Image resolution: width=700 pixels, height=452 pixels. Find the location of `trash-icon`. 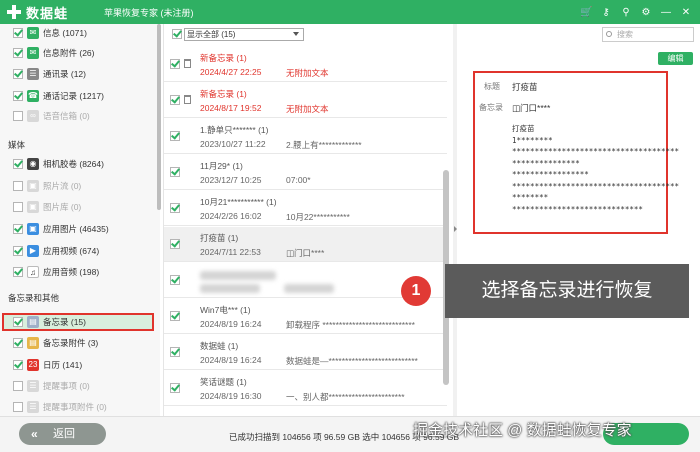

trash-icon is located at coordinates (187, 99).